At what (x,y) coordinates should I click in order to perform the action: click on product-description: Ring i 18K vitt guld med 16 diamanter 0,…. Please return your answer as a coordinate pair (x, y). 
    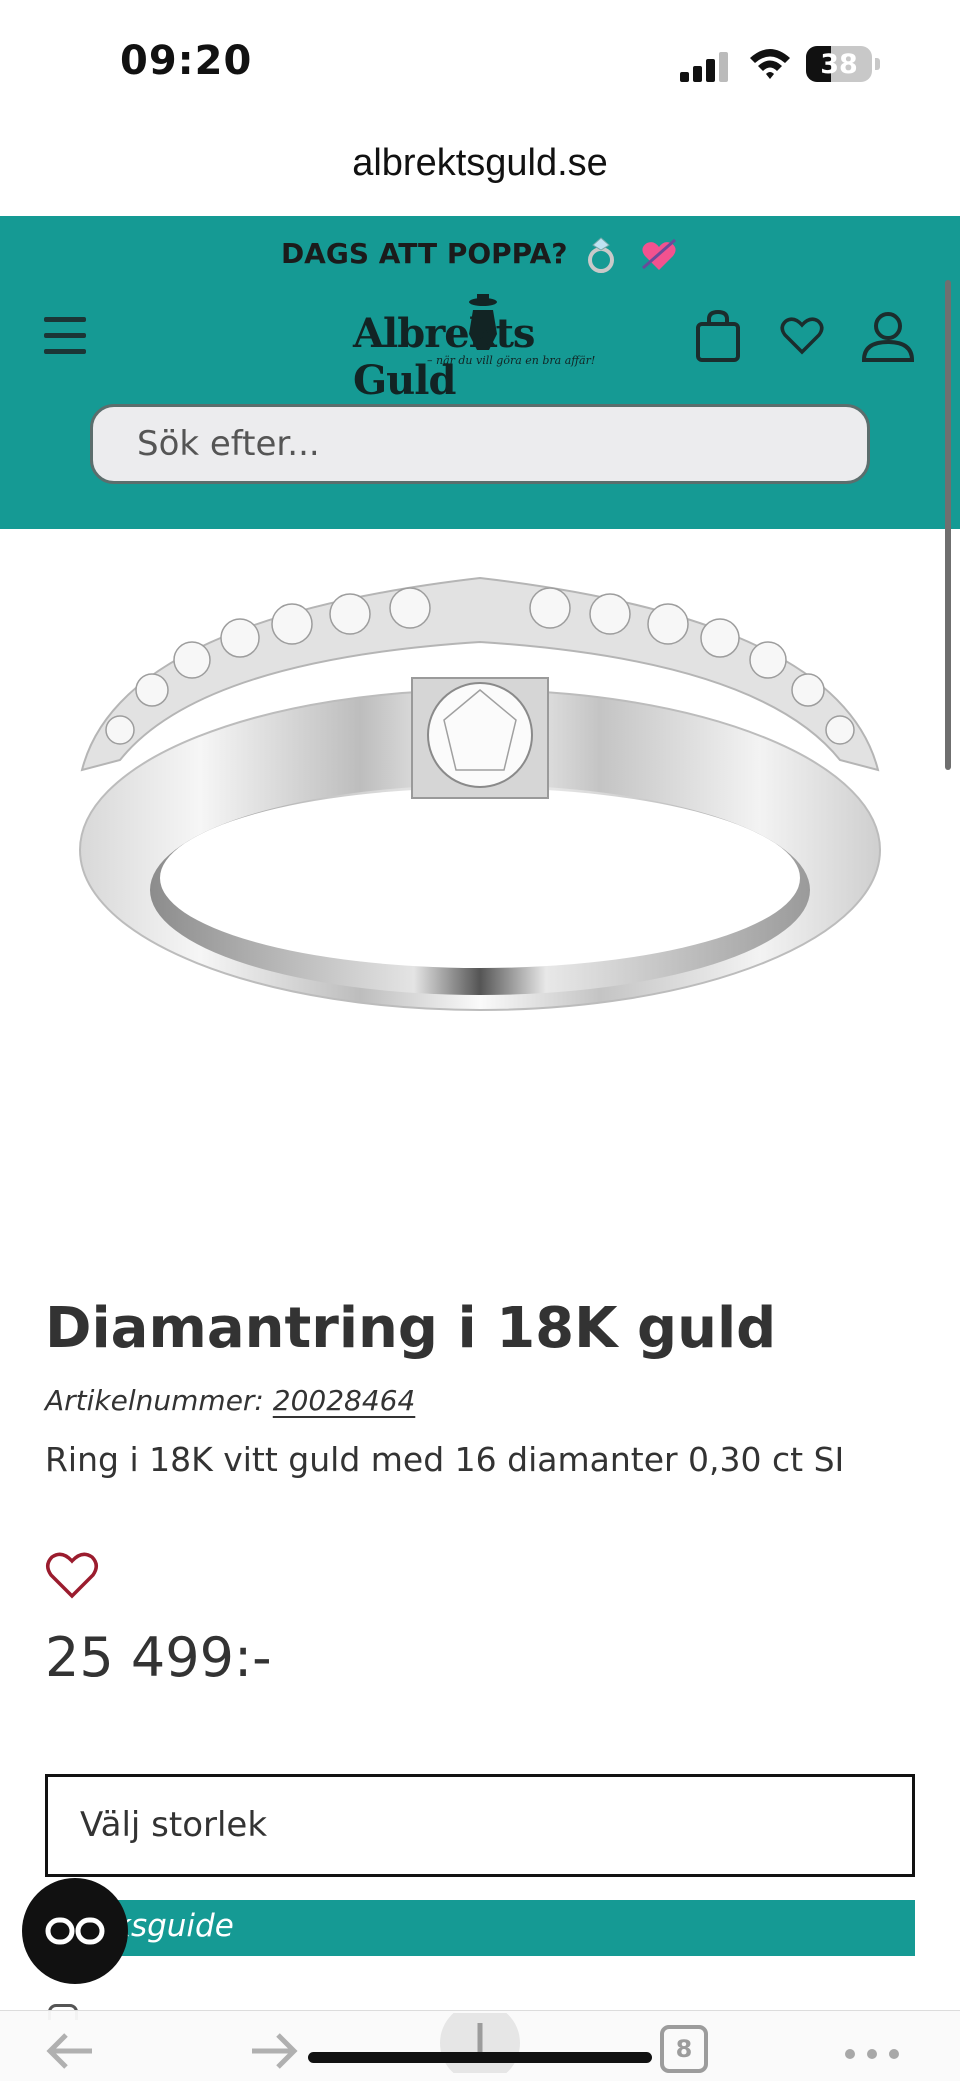
    Looking at the image, I should click on (445, 1459).